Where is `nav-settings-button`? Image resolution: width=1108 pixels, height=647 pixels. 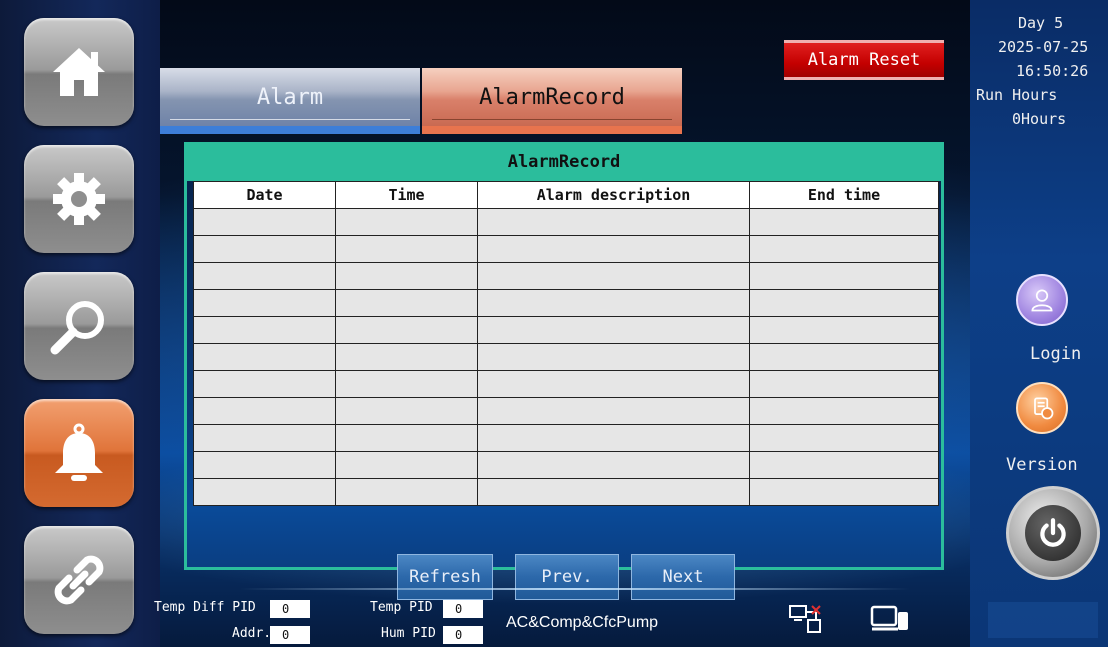
nav-settings-button is located at coordinates (79, 199).